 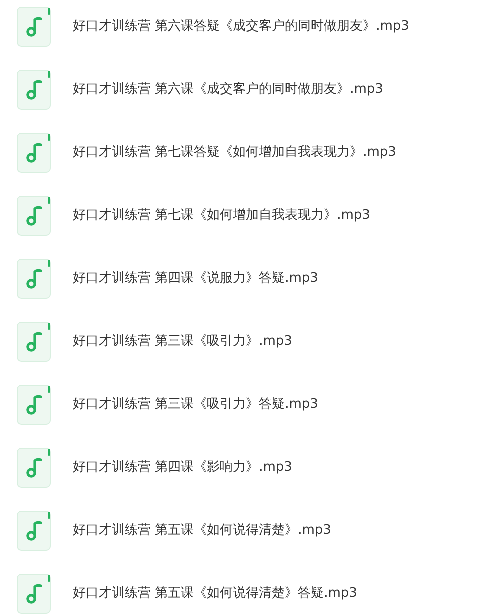 What do you see at coordinates (182, 468) in the screenshot?
I see `file-name: 好口才训练营 第四课《影响力》.mp3` at bounding box center [182, 468].